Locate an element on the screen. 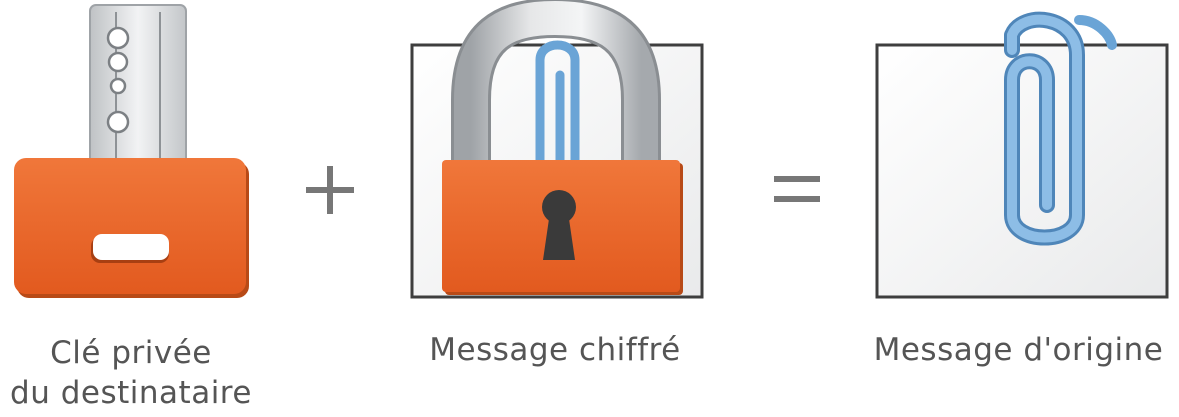 This screenshot has width=1179, height=417. original-message-label: Message d'origine is located at coordinates (1018, 350).